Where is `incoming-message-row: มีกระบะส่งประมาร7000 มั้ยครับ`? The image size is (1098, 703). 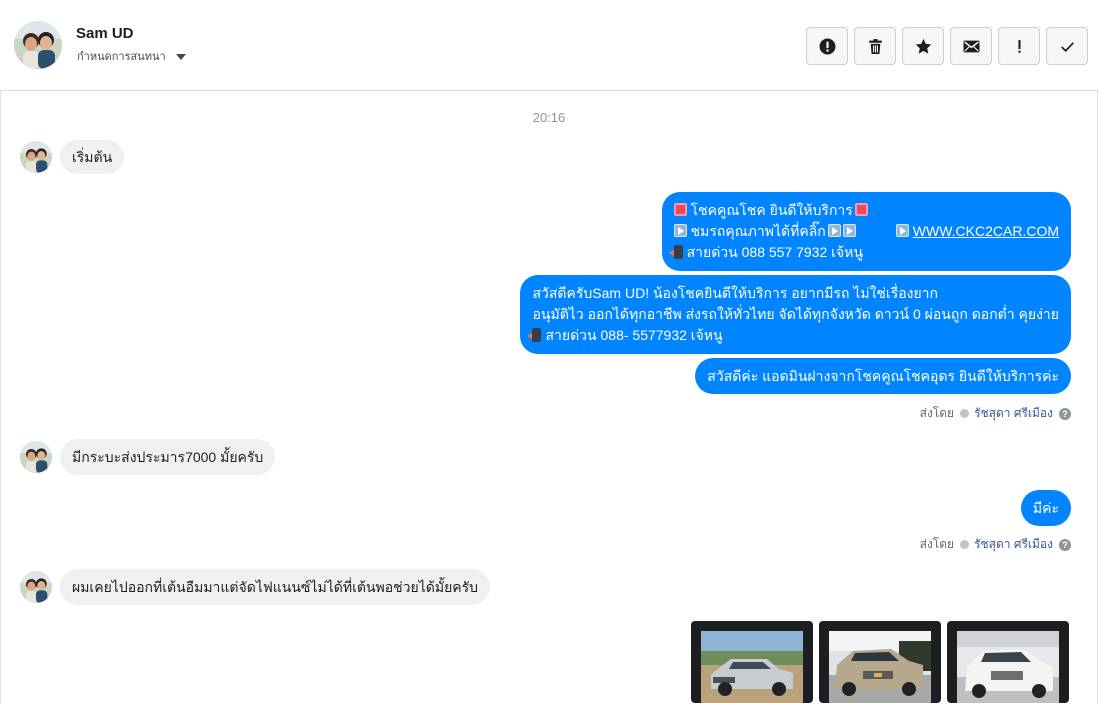 incoming-message-row: มีกระบะส่งประมาร7000 มั้ยครับ is located at coordinates (148, 457).